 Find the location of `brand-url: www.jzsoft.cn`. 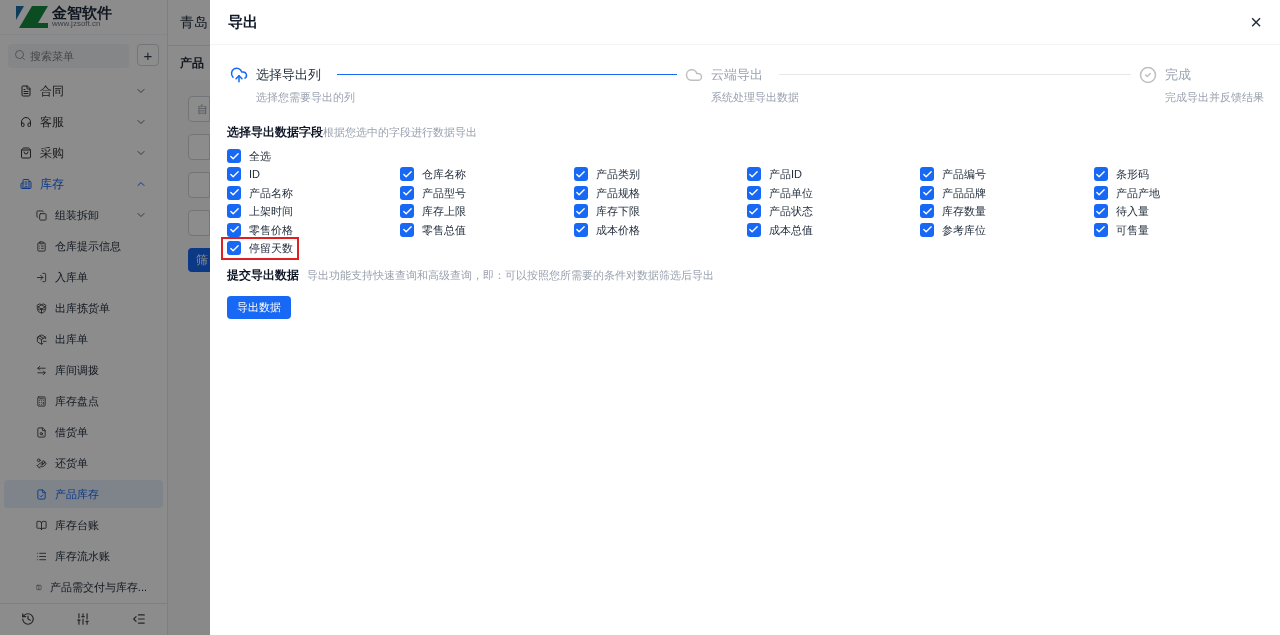

brand-url: www.jzsoft.cn is located at coordinates (76, 24).